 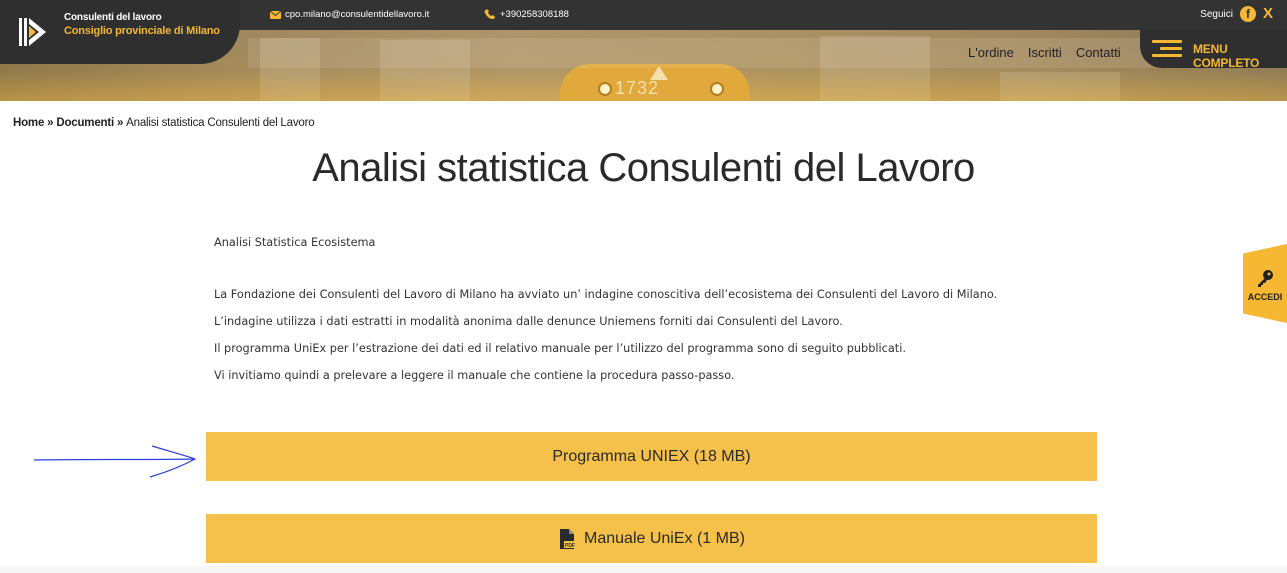 I want to click on download-manual-button: PDF Manuale UniEx (1 MB), so click(x=651, y=538).